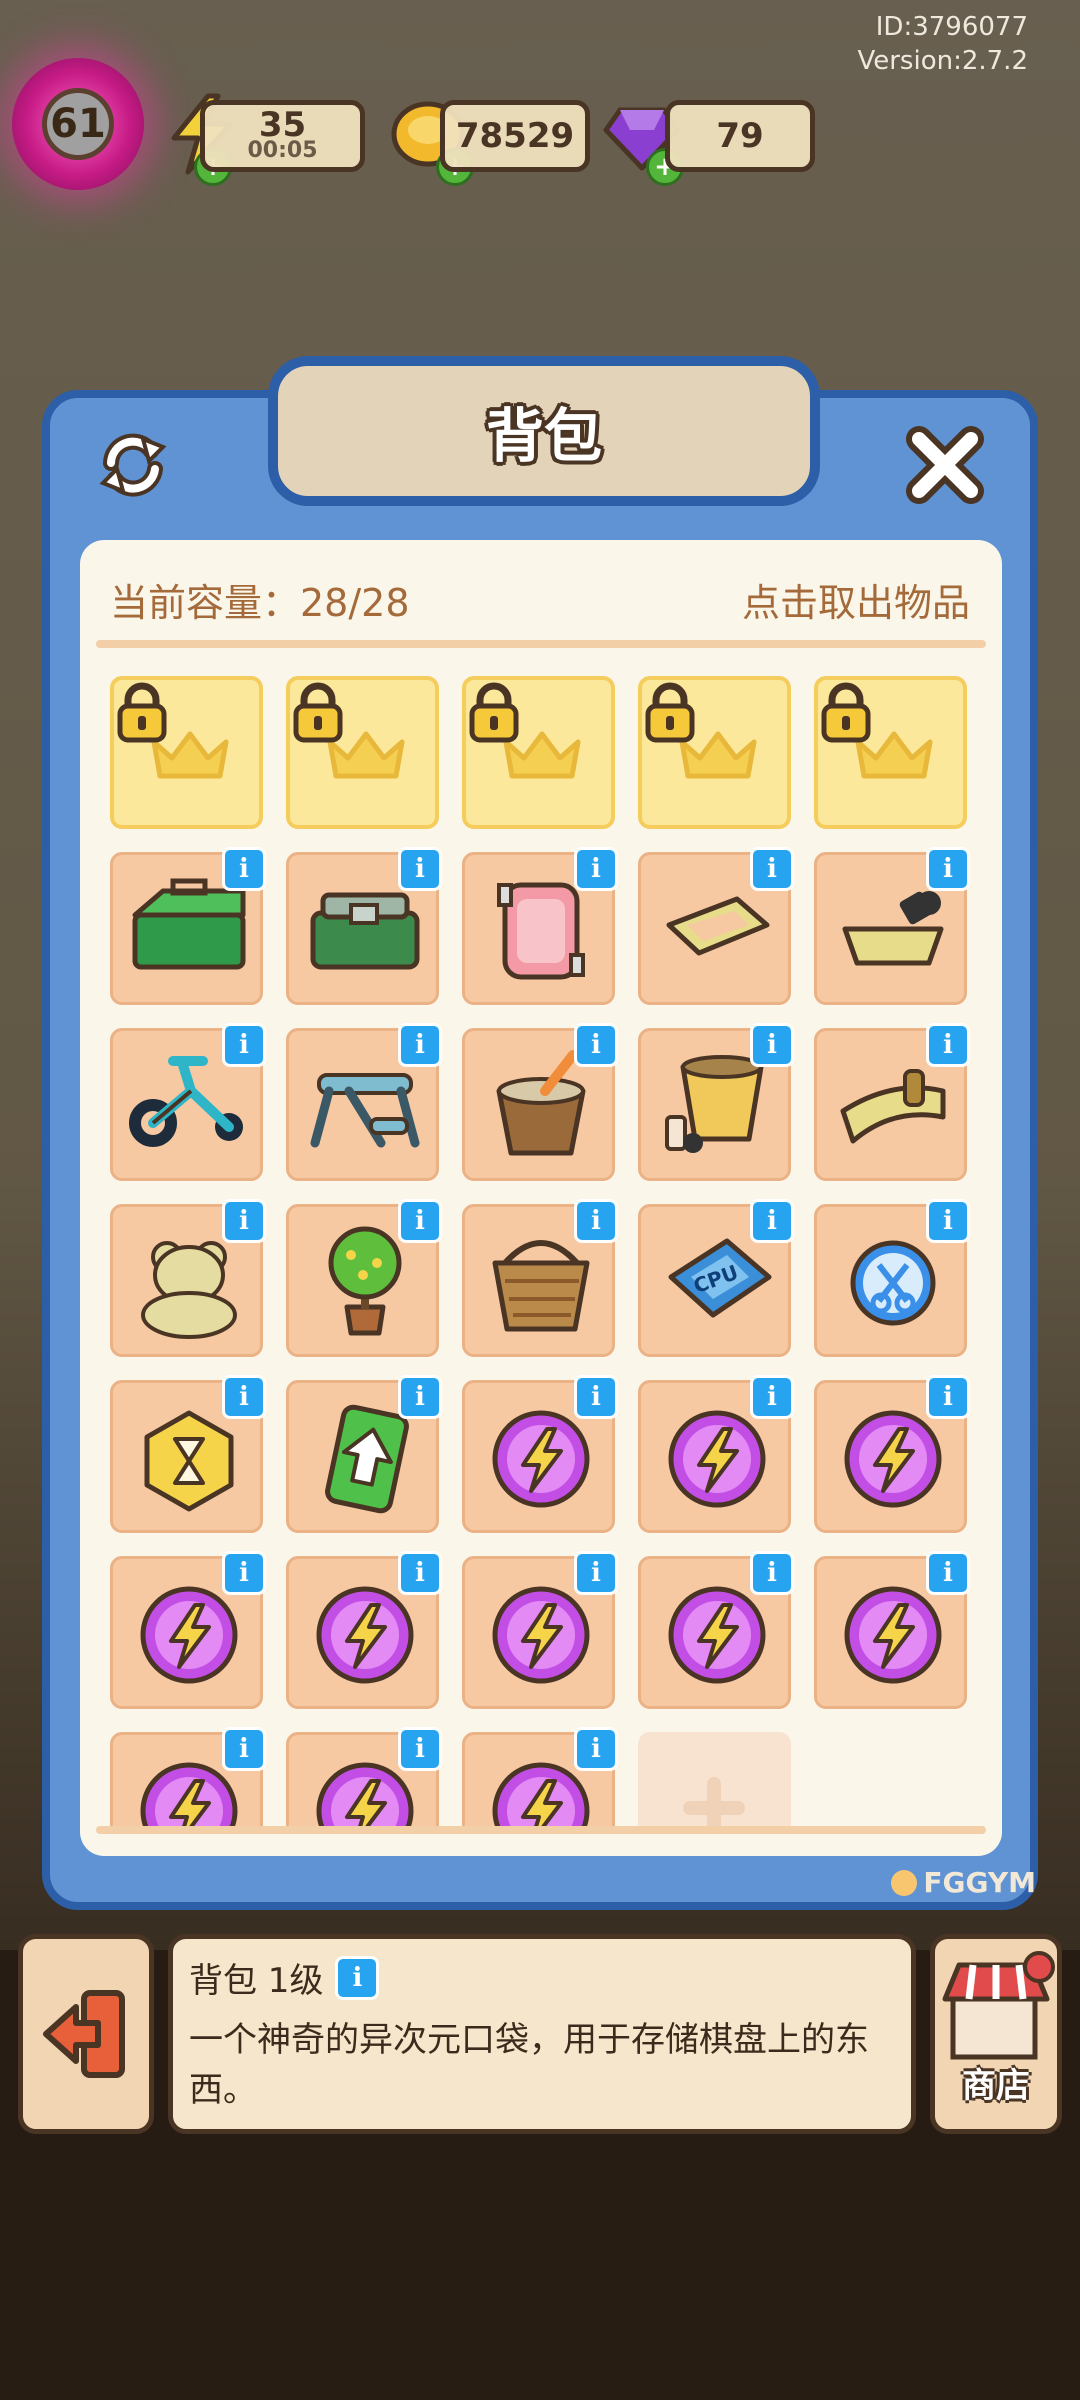 The width and height of the screenshot is (1080, 2400). I want to click on dialog-title-plate: 背包, so click(544, 431).